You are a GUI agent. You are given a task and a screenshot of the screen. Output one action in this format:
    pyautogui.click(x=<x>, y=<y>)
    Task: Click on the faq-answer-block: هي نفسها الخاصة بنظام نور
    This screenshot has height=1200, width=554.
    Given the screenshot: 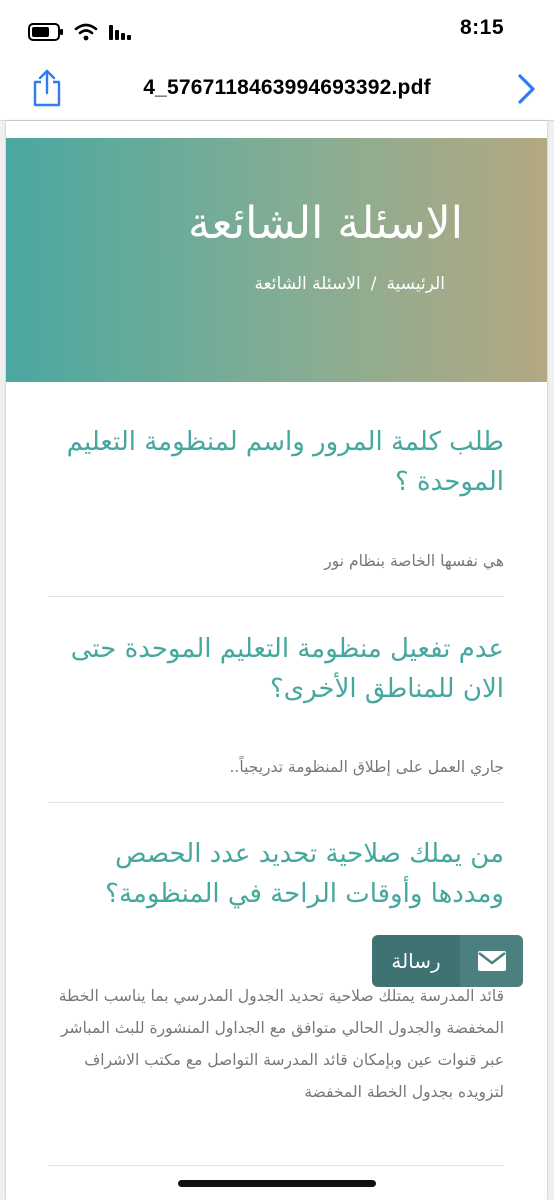 What is the action you would take?
    pyautogui.click(x=276, y=561)
    